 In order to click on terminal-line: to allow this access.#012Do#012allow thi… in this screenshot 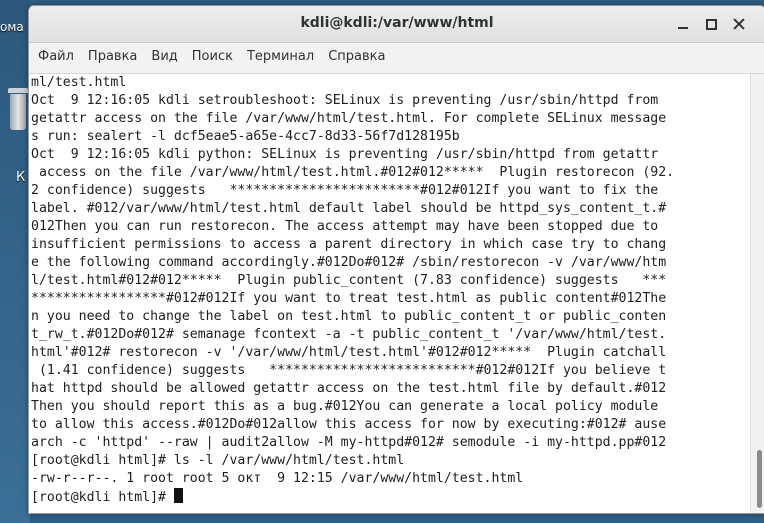, I will do `click(349, 424)`.